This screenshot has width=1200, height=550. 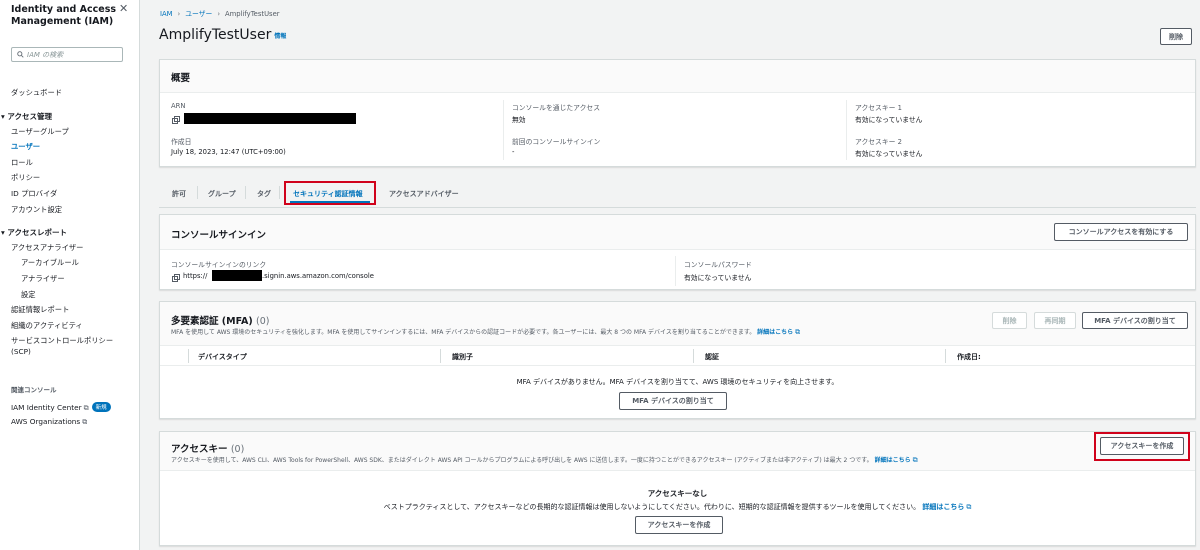 What do you see at coordinates (318, 276) in the screenshot?
I see `signin-link-suffix: .signin.aws.amazon.com/console` at bounding box center [318, 276].